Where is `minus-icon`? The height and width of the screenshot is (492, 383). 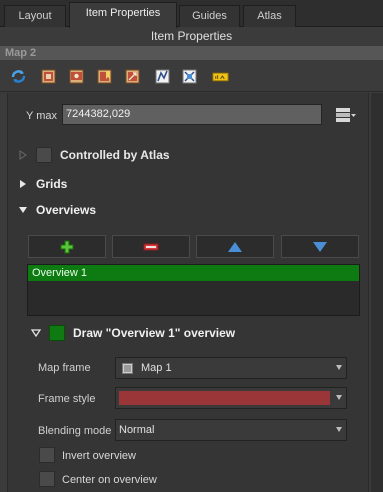 minus-icon is located at coordinates (151, 246).